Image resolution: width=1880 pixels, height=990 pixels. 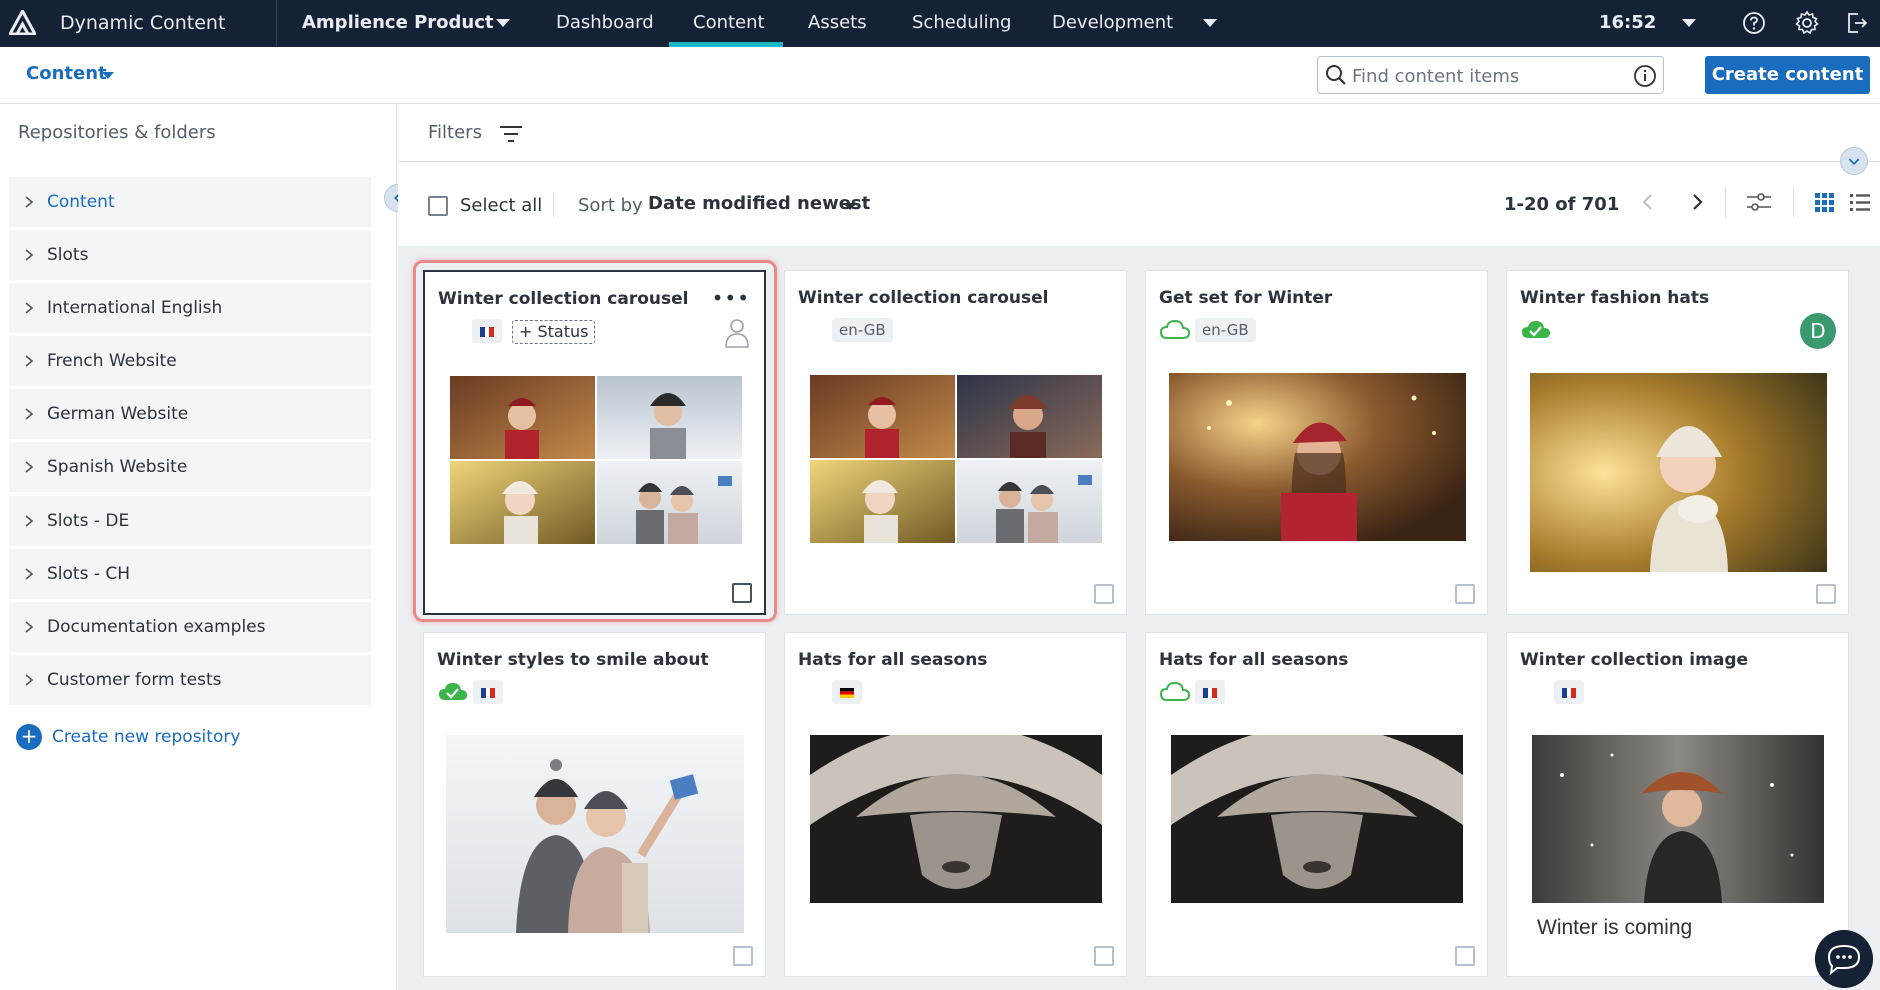 I want to click on section-selector: Content, so click(x=66, y=73).